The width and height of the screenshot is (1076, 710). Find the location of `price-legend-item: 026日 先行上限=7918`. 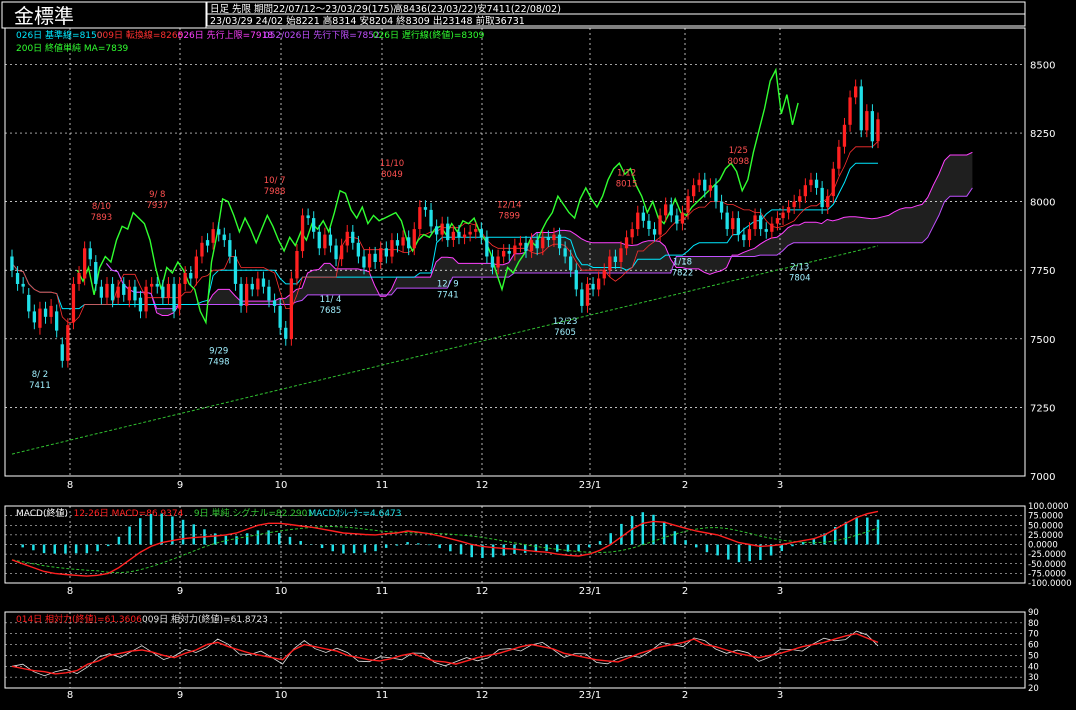

price-legend-item: 026日 先行上限=7918 is located at coordinates (226, 35).